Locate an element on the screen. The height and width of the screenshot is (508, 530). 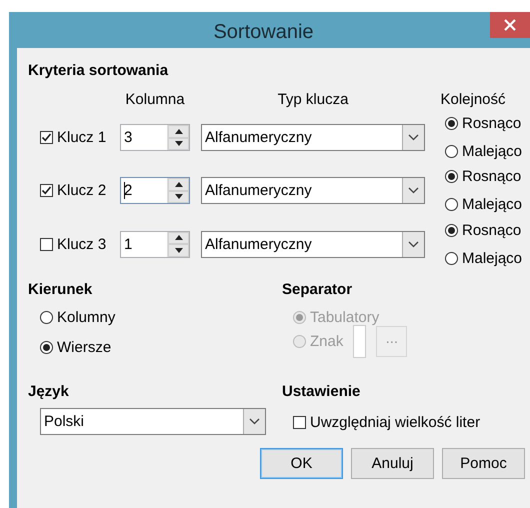
checkbox-label: Klucz 1 is located at coordinates (81, 137).